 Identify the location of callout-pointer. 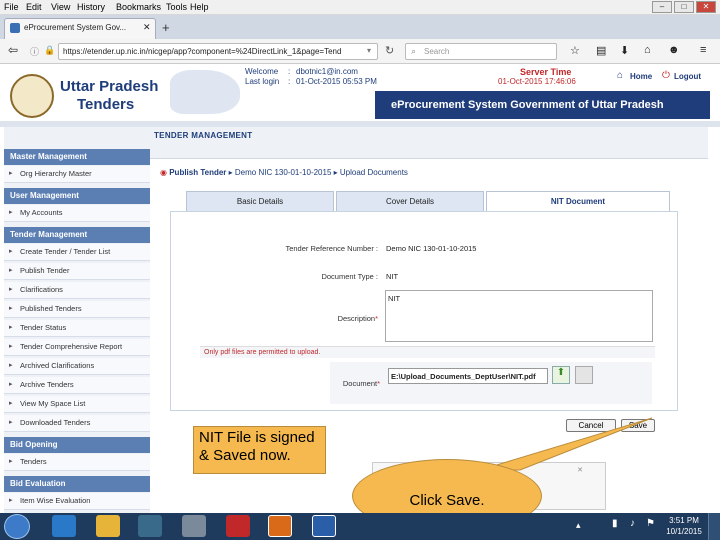
(566, 444).